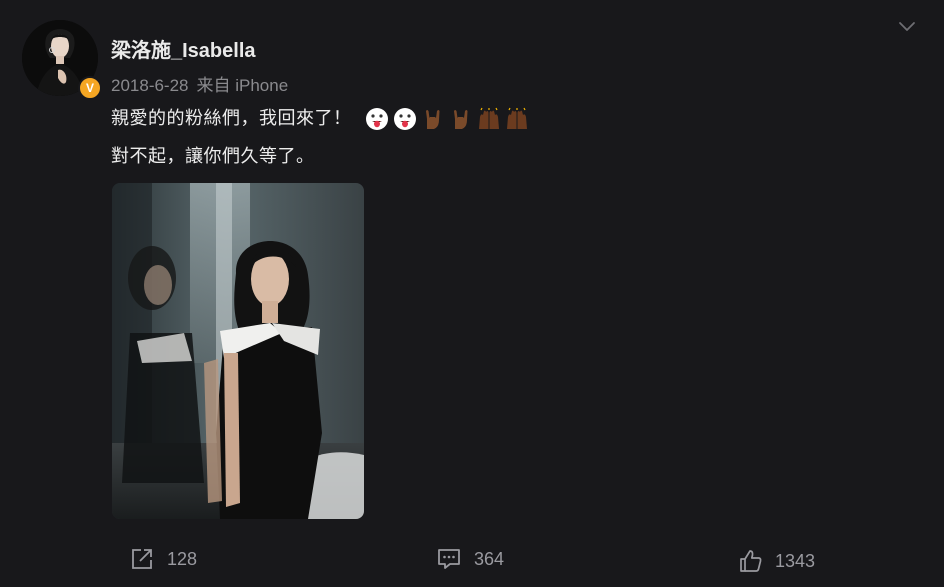  I want to click on post-meta: 2018-6-28 来自 iPhone, so click(203, 83).